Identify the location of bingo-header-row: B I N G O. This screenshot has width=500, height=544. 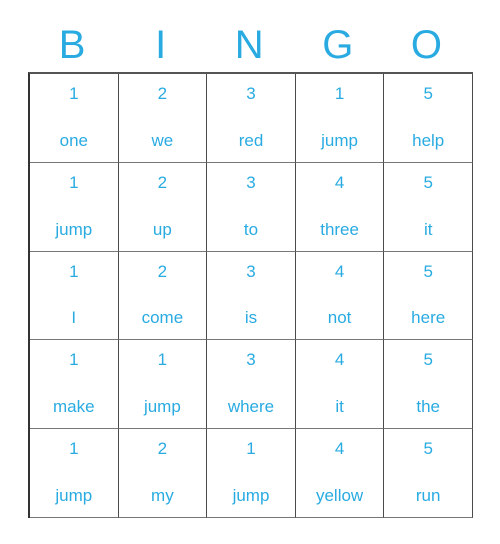
(249, 45).